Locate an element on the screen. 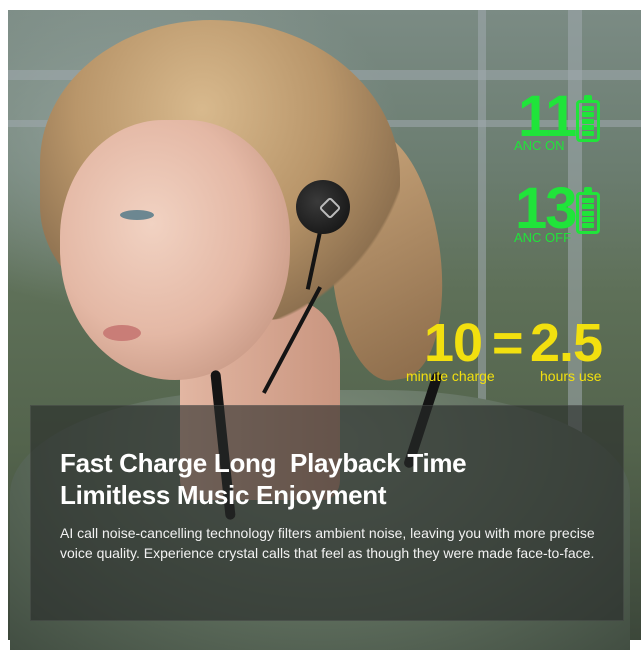 The image size is (641, 650). anc-off-label: ANC OFF is located at coordinates (543, 237).